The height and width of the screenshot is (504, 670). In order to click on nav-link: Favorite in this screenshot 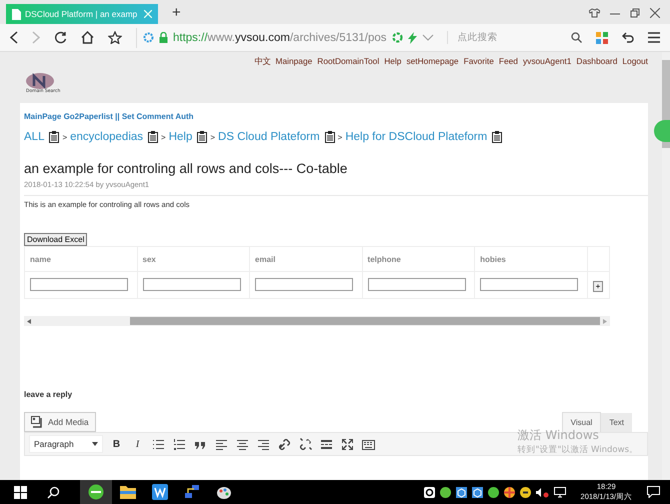, I will do `click(479, 61)`.